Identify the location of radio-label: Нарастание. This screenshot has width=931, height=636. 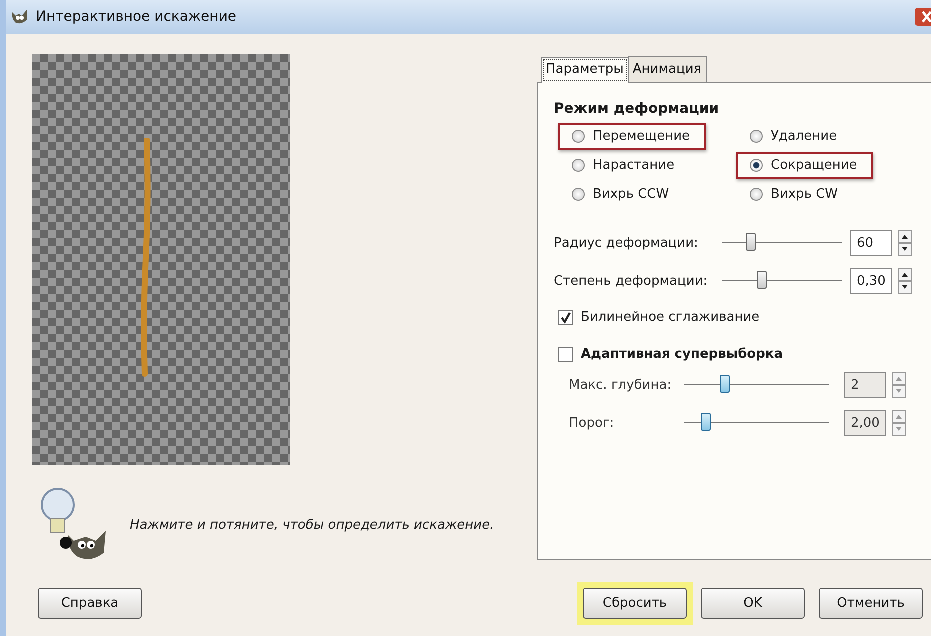
(634, 165).